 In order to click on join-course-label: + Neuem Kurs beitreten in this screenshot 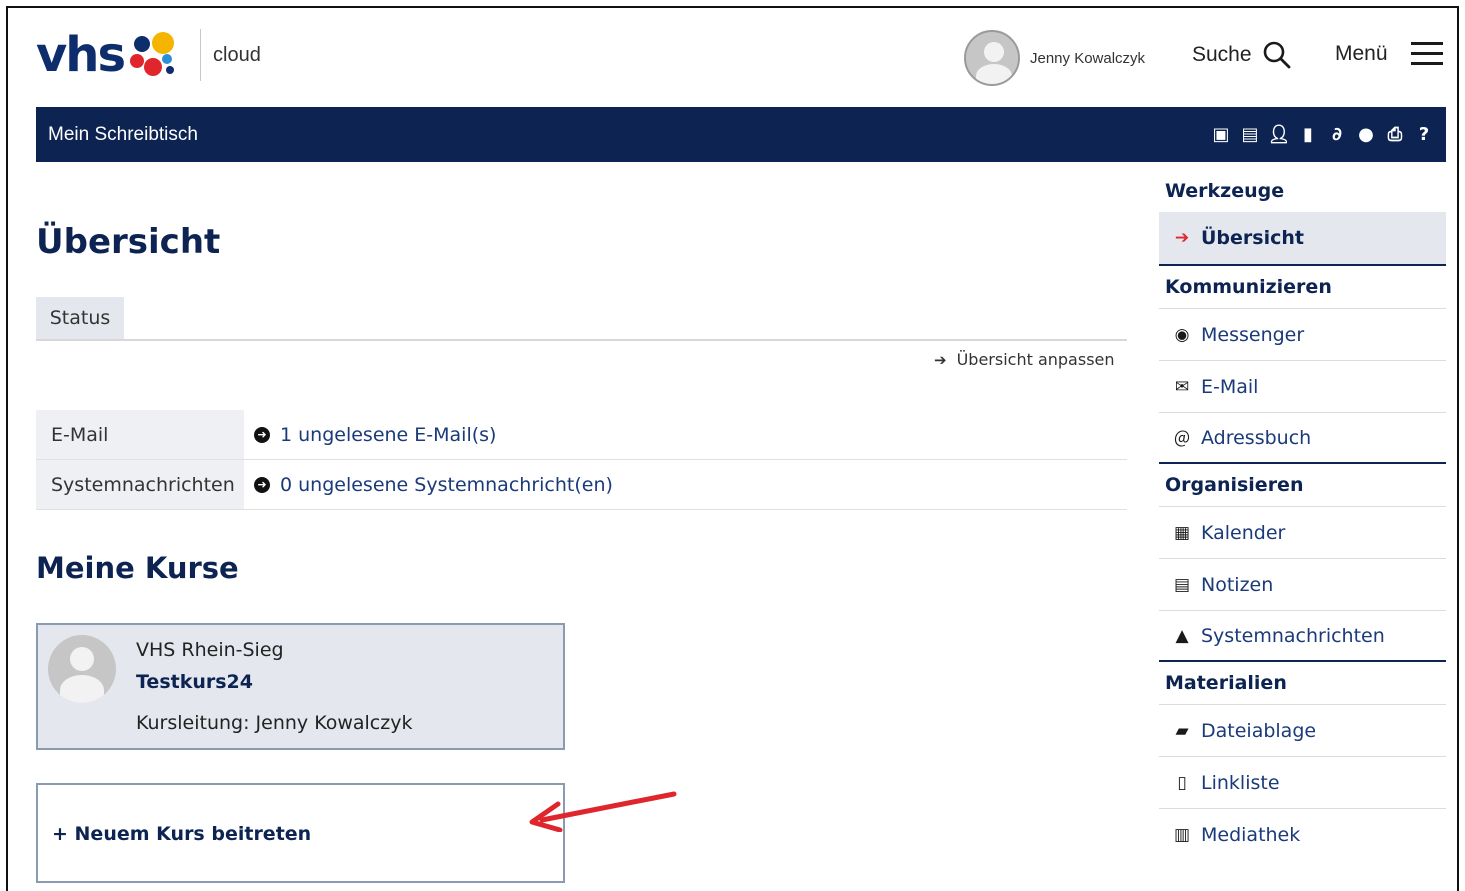, I will do `click(182, 834)`.